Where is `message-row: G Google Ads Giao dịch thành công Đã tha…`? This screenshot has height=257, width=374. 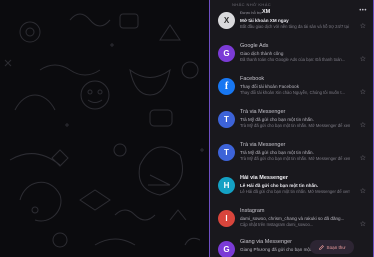 message-row: G Google Ads Giao dịch thành công Đã tha… is located at coordinates (291, 55).